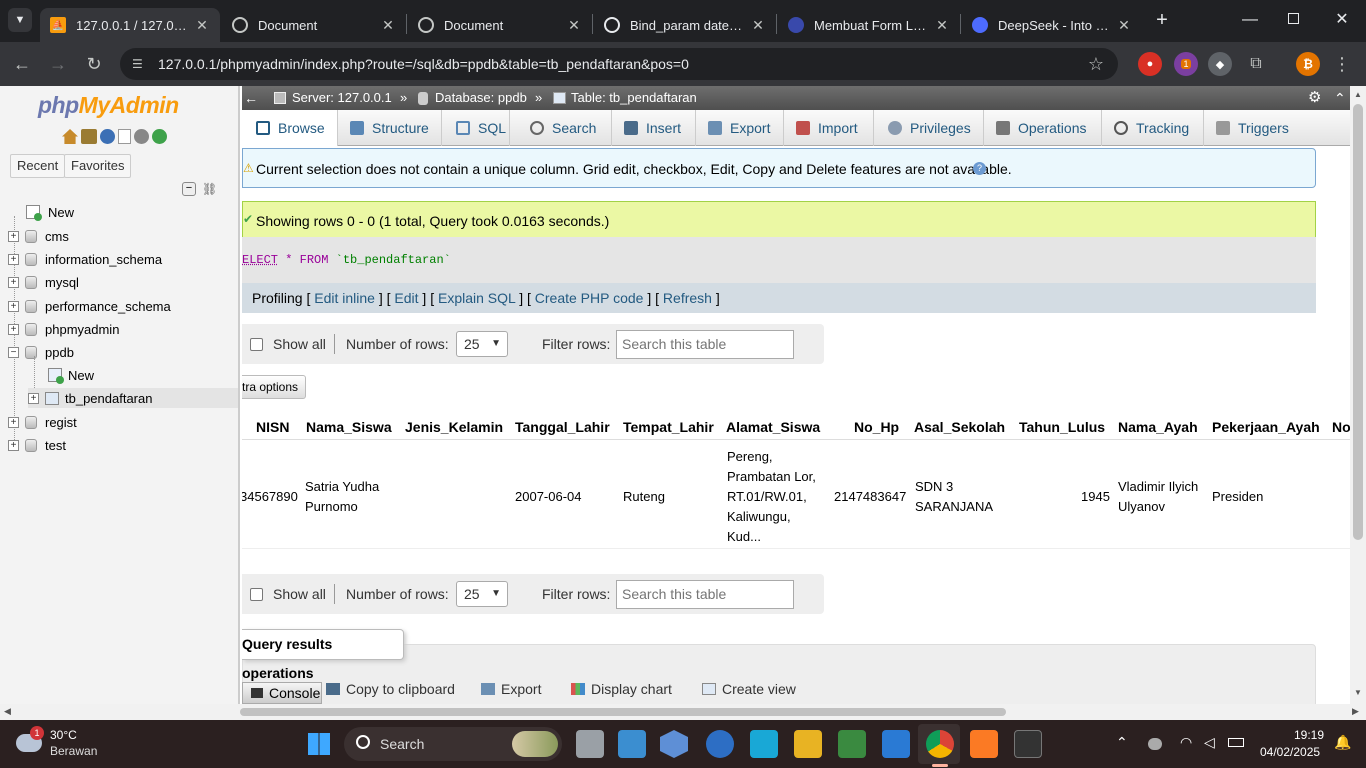  What do you see at coordinates (189, 189) in the screenshot?
I see `collapse-all-icon: −` at bounding box center [189, 189].